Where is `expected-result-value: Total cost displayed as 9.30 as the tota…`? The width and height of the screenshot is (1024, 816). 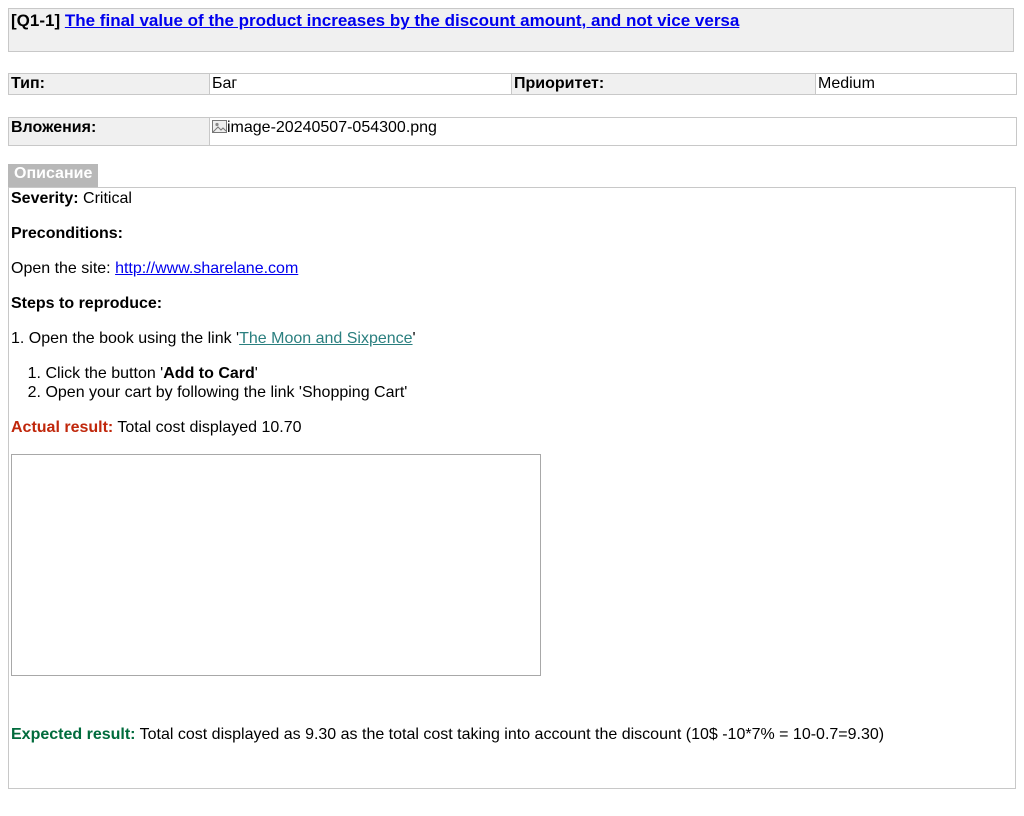
expected-result-value: Total cost displayed as 9.30 as the tota… is located at coordinates (512, 734).